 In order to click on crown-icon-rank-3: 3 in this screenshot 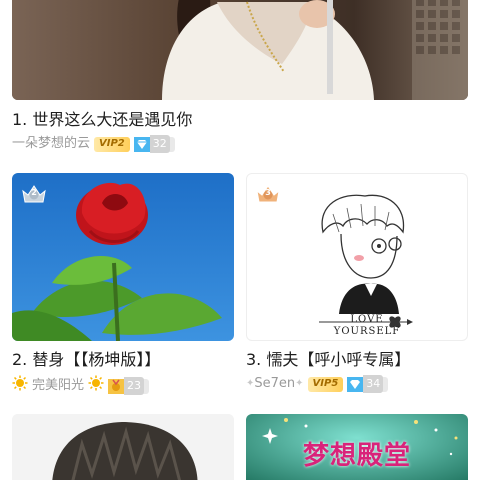, I will do `click(268, 194)`.